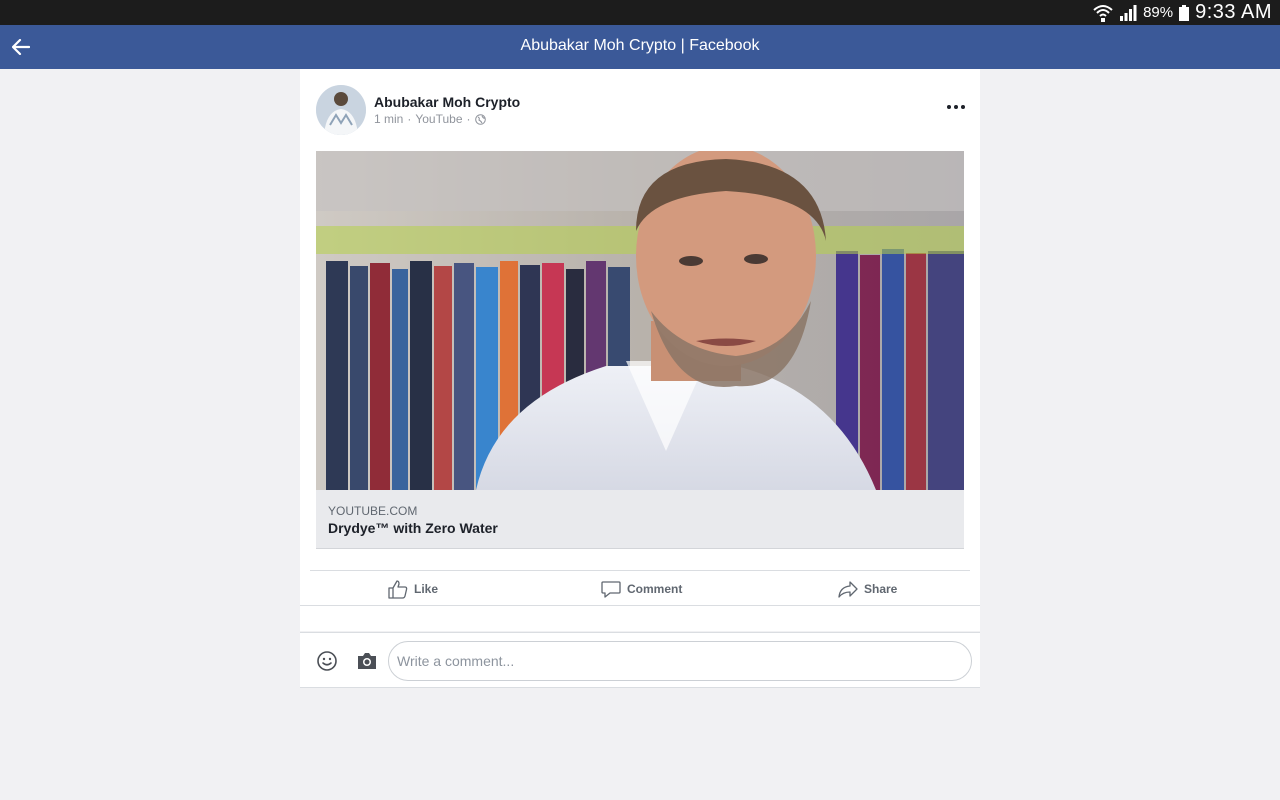 The image size is (1280, 800). I want to click on post-actions: Like Comment Share, so click(640, 588).